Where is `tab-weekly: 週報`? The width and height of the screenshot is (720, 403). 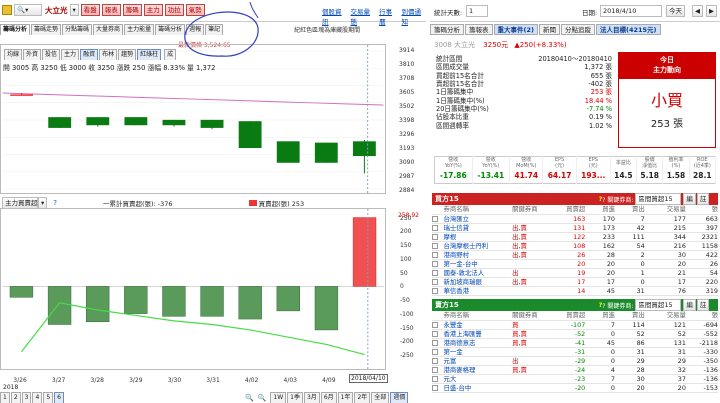 tab-weekly: 週報 is located at coordinates (195, 29).